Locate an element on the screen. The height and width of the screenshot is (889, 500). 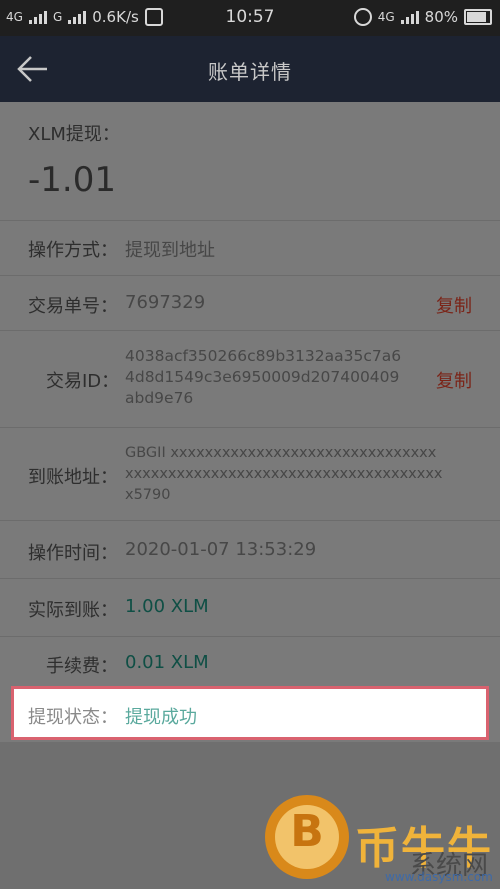
amount-section: XLM提现： -1.01 is located at coordinates (250, 161).